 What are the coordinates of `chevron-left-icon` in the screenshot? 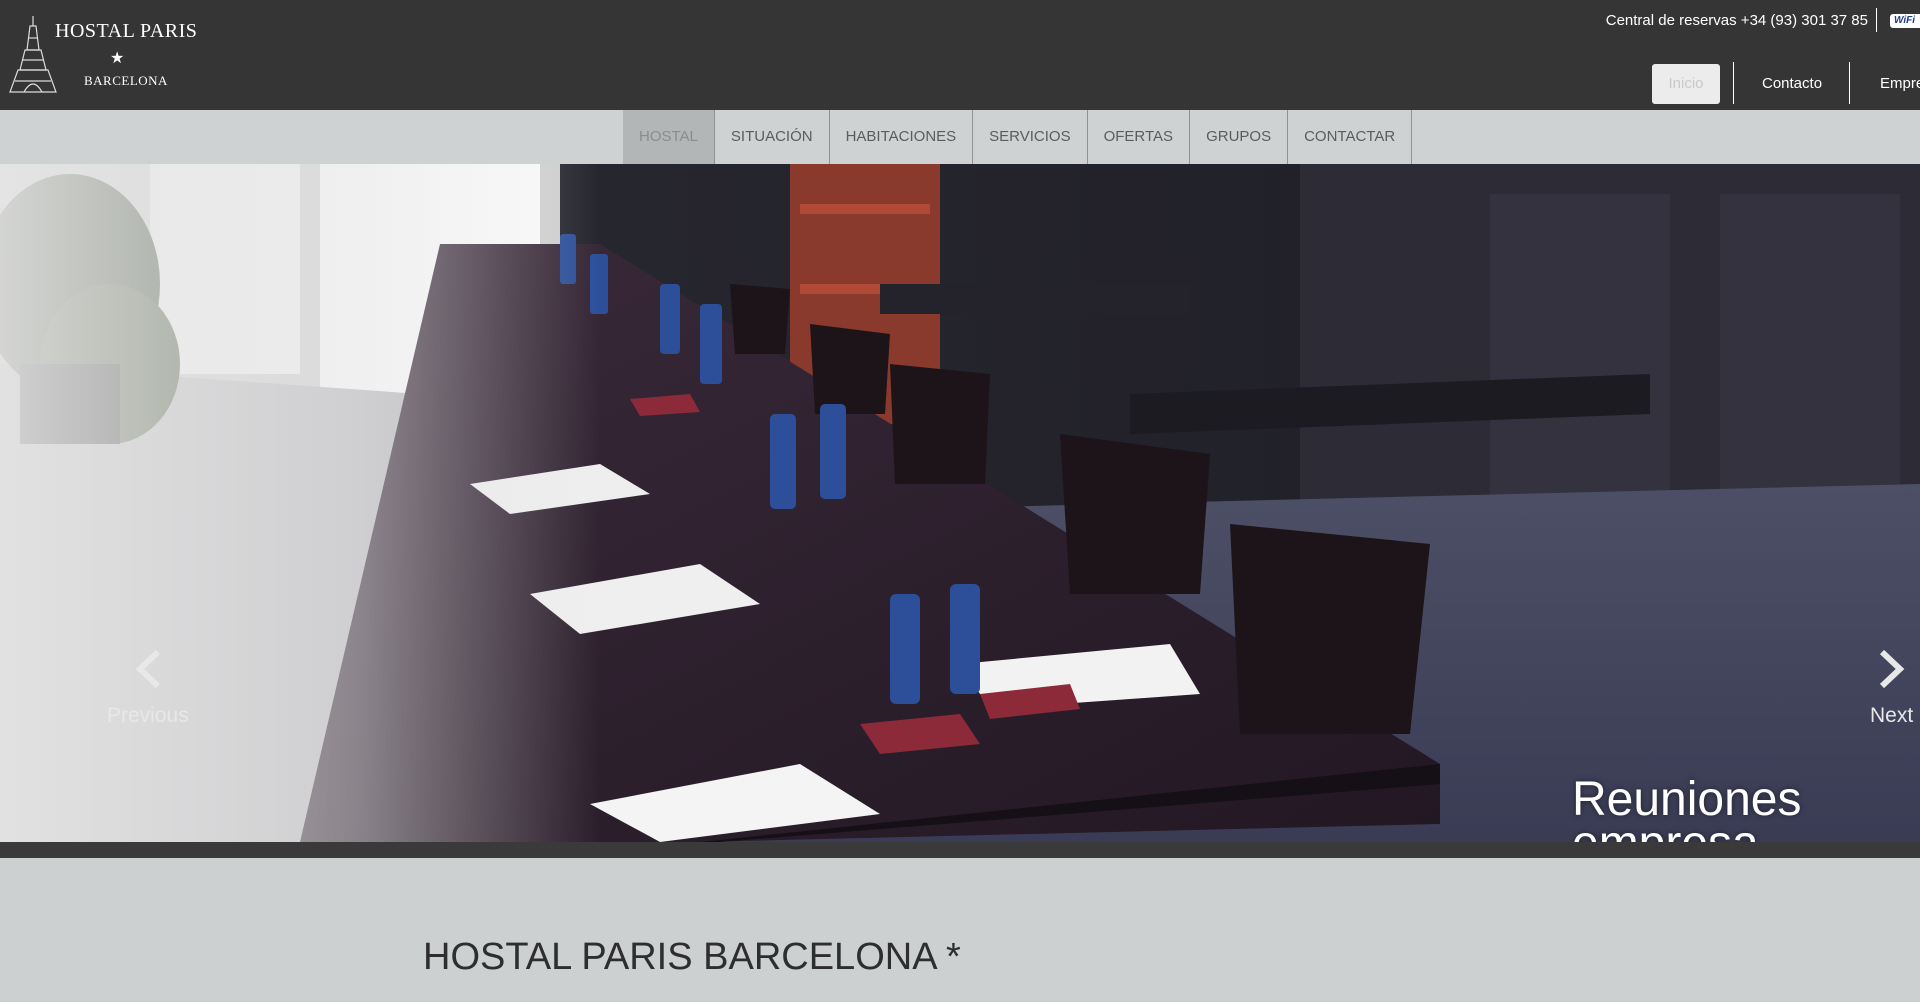 It's located at (148, 669).